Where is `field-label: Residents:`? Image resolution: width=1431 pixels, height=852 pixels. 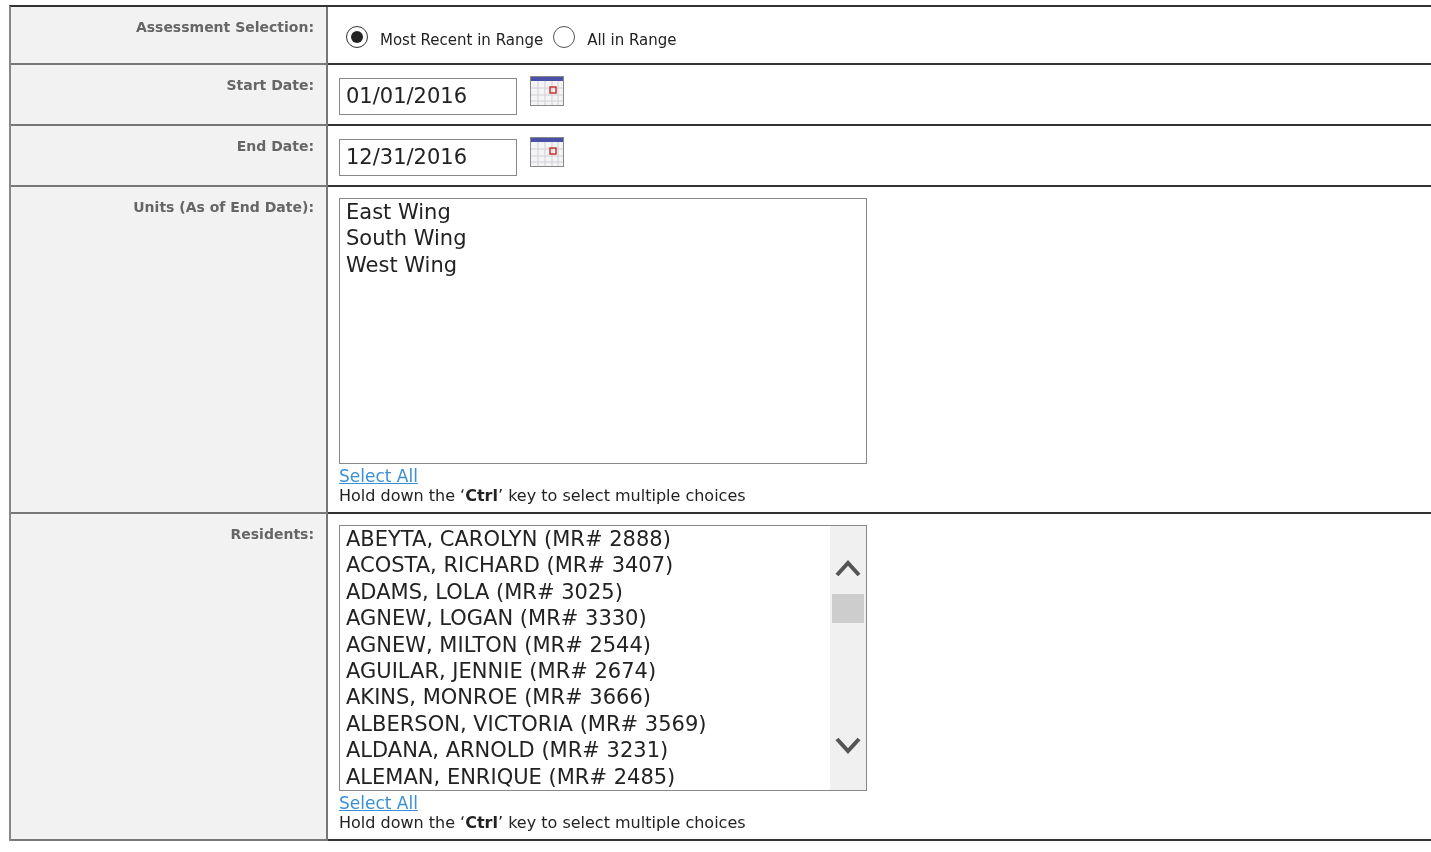
field-label: Residents: is located at coordinates (272, 534).